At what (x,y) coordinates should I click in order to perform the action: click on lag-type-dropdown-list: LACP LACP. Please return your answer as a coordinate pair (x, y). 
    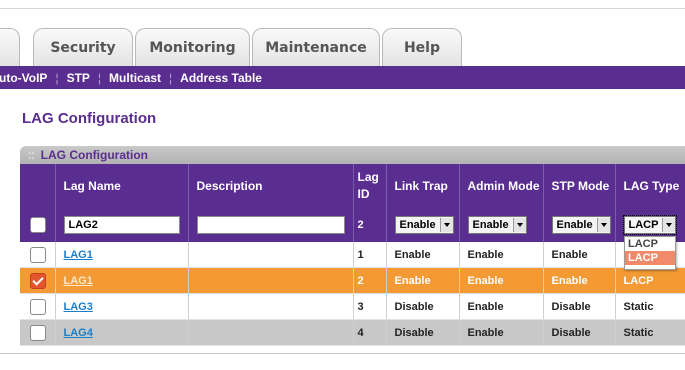
    Looking at the image, I should click on (650, 253).